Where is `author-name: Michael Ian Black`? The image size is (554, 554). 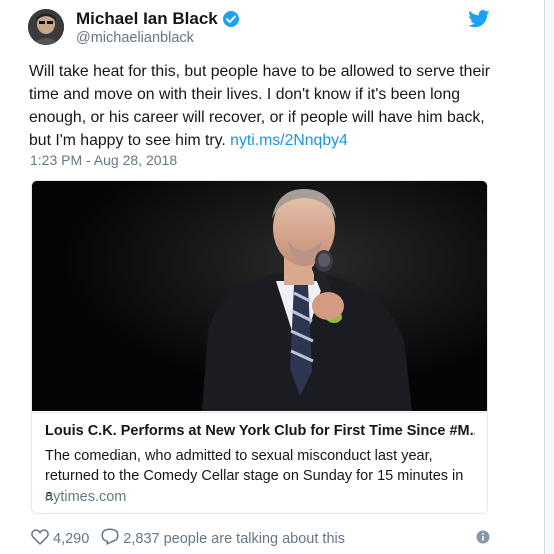
author-name: Michael Ian Black is located at coordinates (147, 19).